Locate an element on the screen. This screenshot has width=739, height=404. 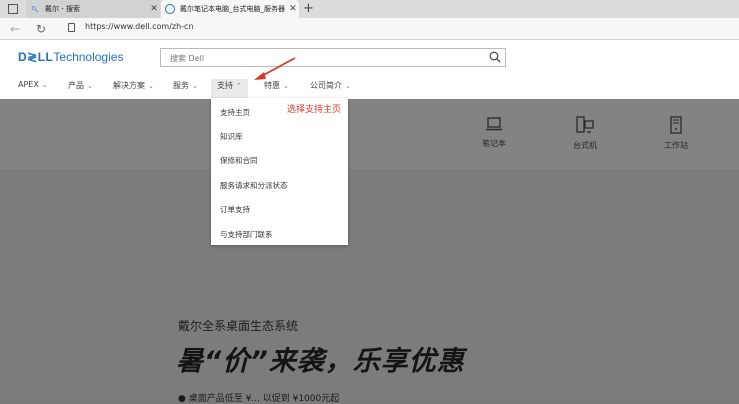
nav-label: APEX is located at coordinates (28, 84).